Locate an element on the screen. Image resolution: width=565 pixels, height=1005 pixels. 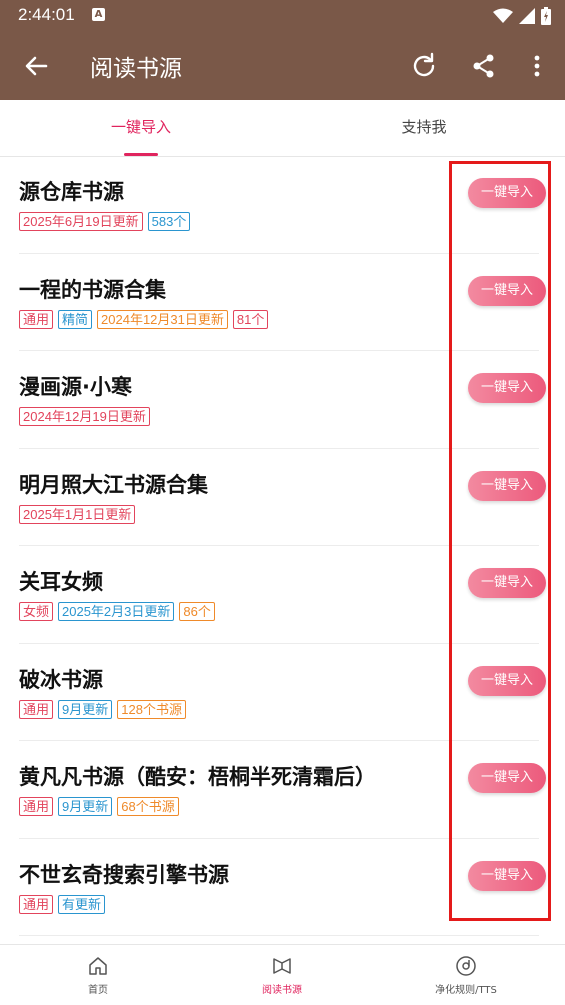
source-title: 一程的书源合集 is located at coordinates (92, 289).